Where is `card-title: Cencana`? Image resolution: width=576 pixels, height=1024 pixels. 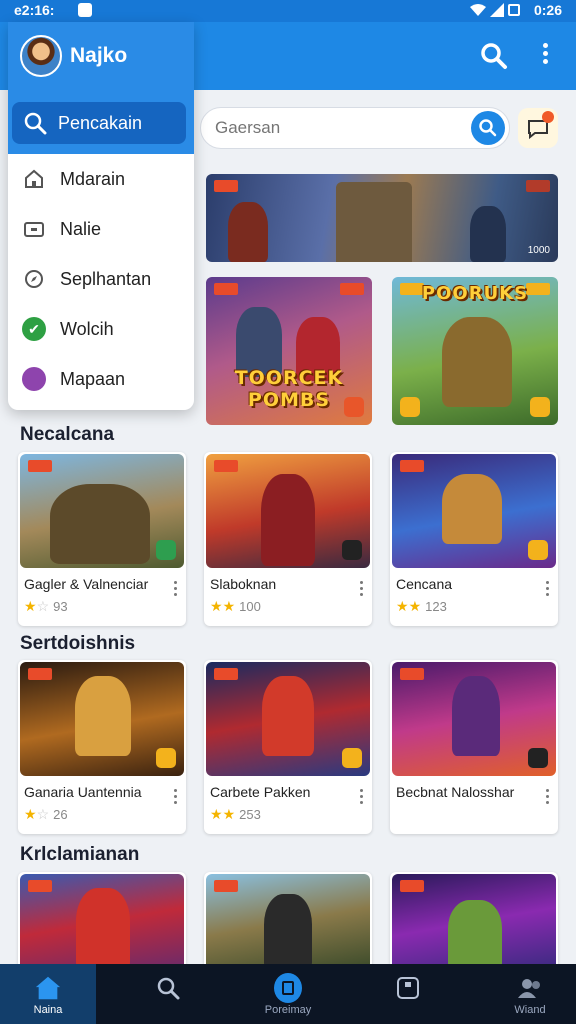 card-title: Cencana is located at coordinates (424, 584).